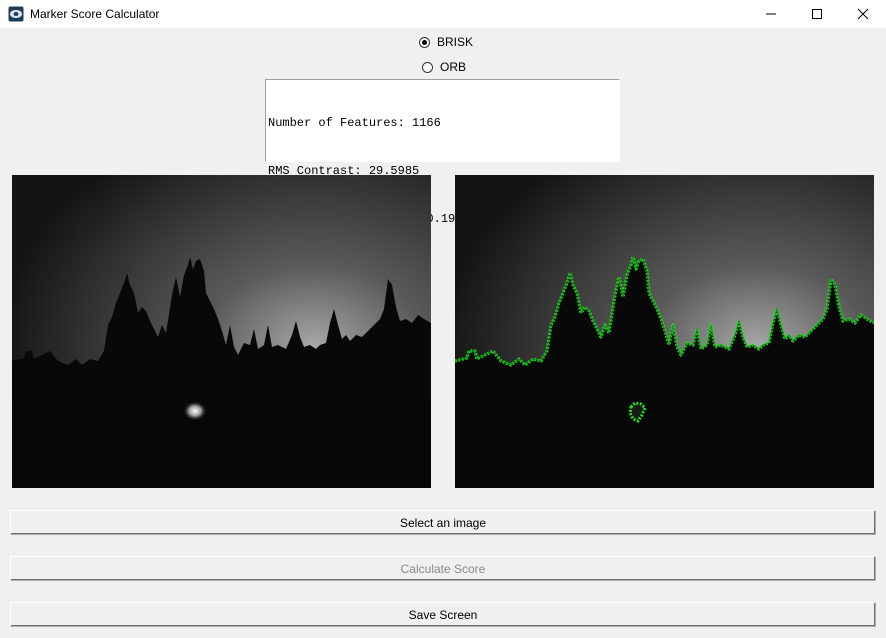  I want to click on select-image-button: Select an image, so click(443, 522).